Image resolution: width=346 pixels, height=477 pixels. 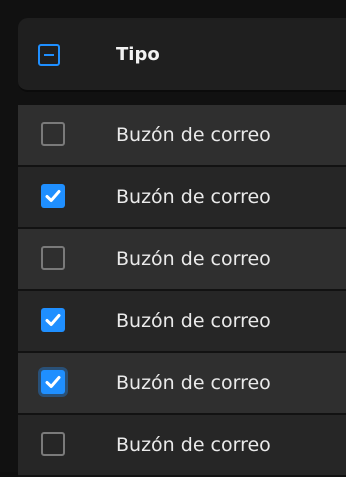 I want to click on table-header: Tipo, so click(x=182, y=55).